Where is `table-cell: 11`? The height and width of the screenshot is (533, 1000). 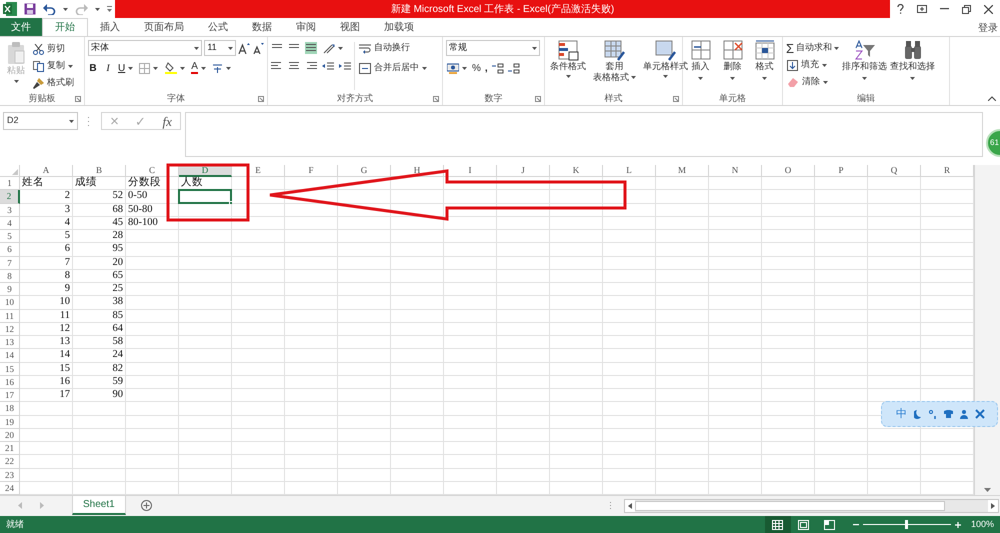
table-cell: 11 is located at coordinates (46, 316).